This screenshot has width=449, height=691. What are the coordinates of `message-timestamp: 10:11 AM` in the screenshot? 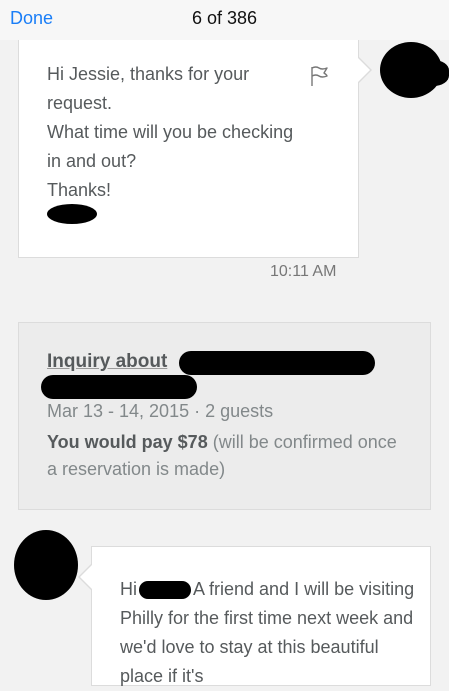 It's located at (303, 271).